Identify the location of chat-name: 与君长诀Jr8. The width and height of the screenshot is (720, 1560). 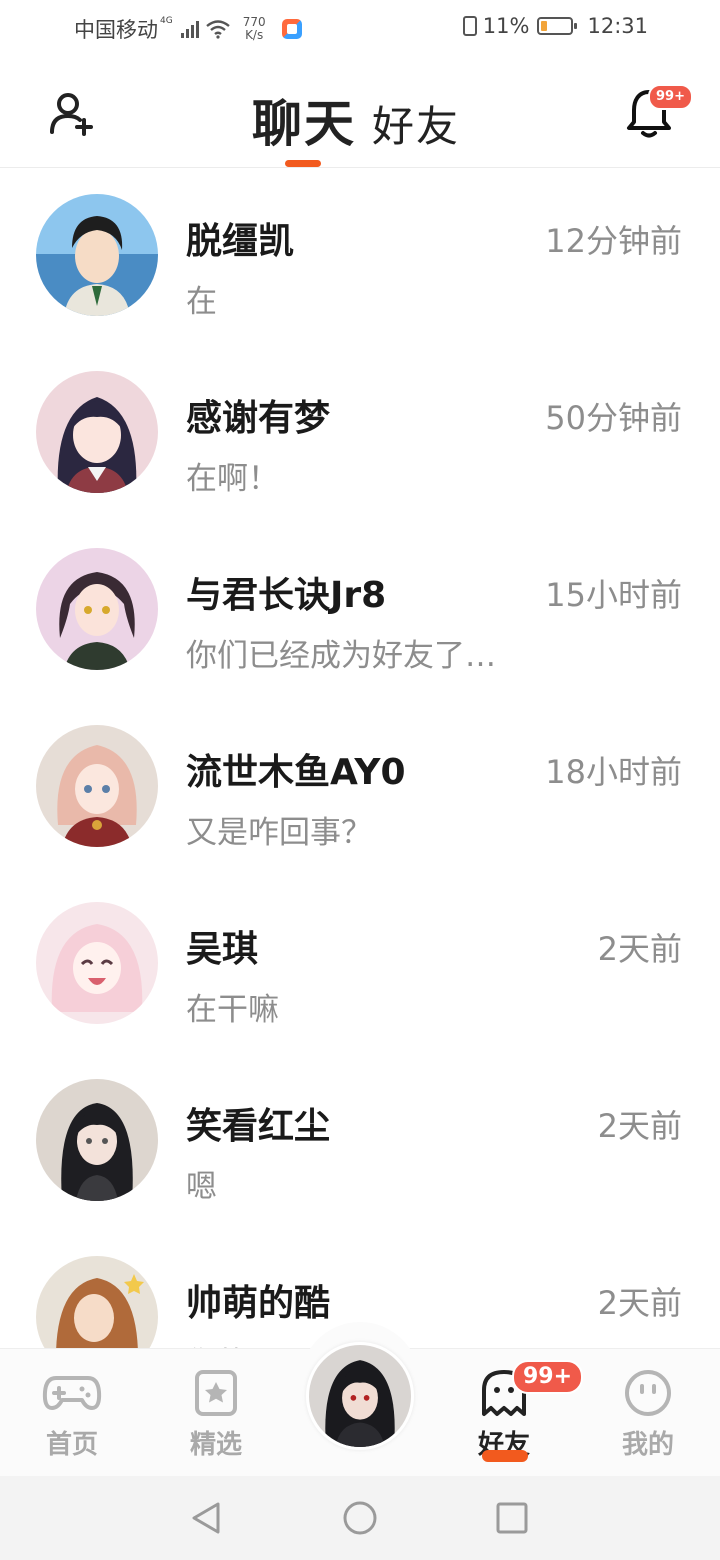
(286, 595).